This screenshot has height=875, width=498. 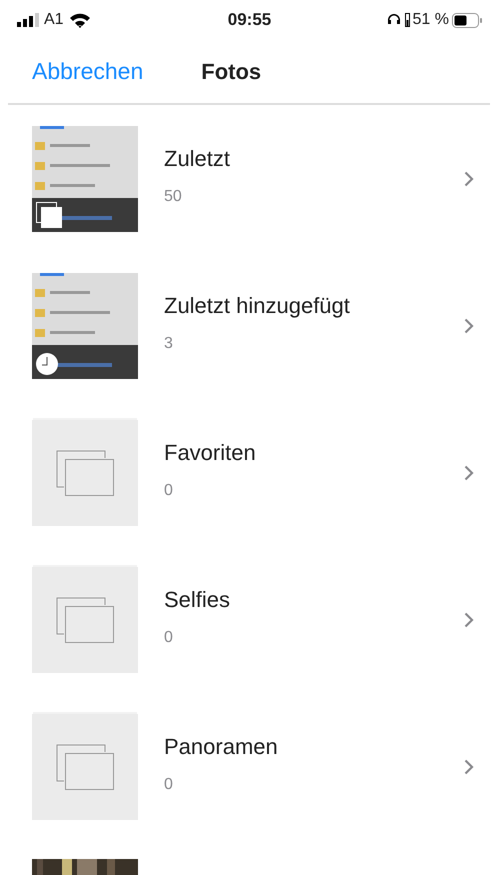 I want to click on carrier-name: A1, so click(x=54, y=20).